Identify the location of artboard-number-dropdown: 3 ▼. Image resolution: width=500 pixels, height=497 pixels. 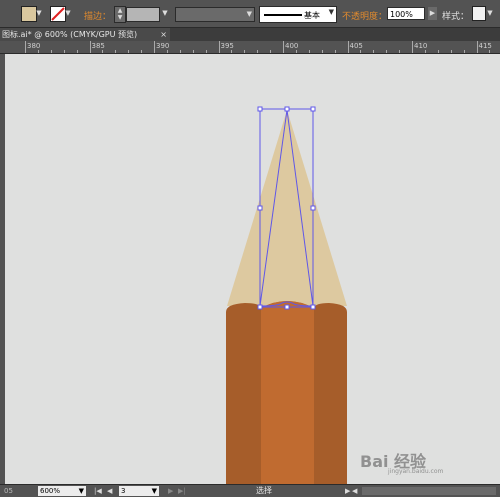
(139, 491).